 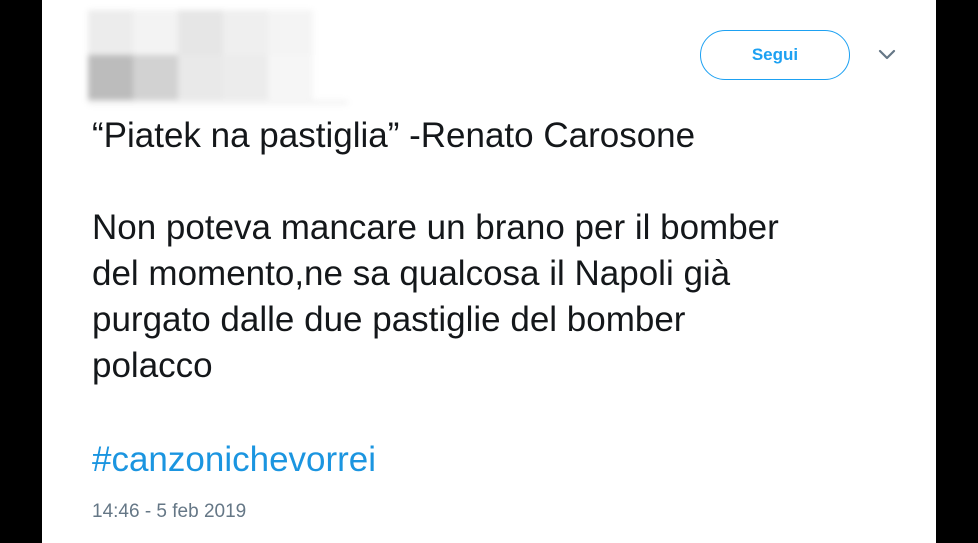 What do you see at coordinates (238, 57) in the screenshot?
I see `blurred-author-info` at bounding box center [238, 57].